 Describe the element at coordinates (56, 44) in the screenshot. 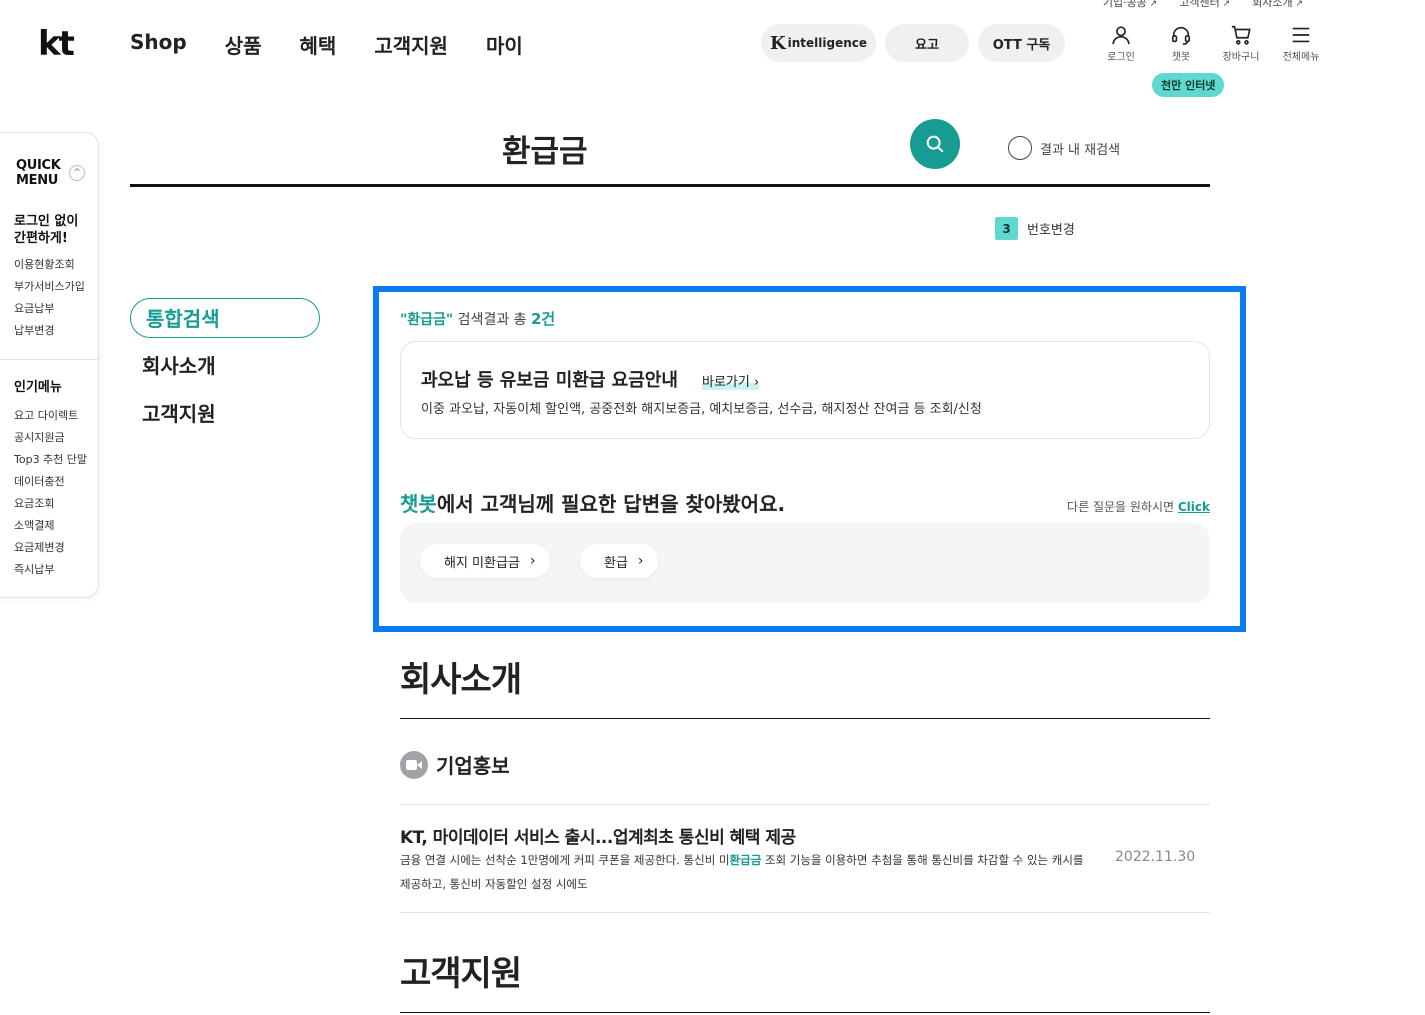

I see `kt-logo: kt` at that location.